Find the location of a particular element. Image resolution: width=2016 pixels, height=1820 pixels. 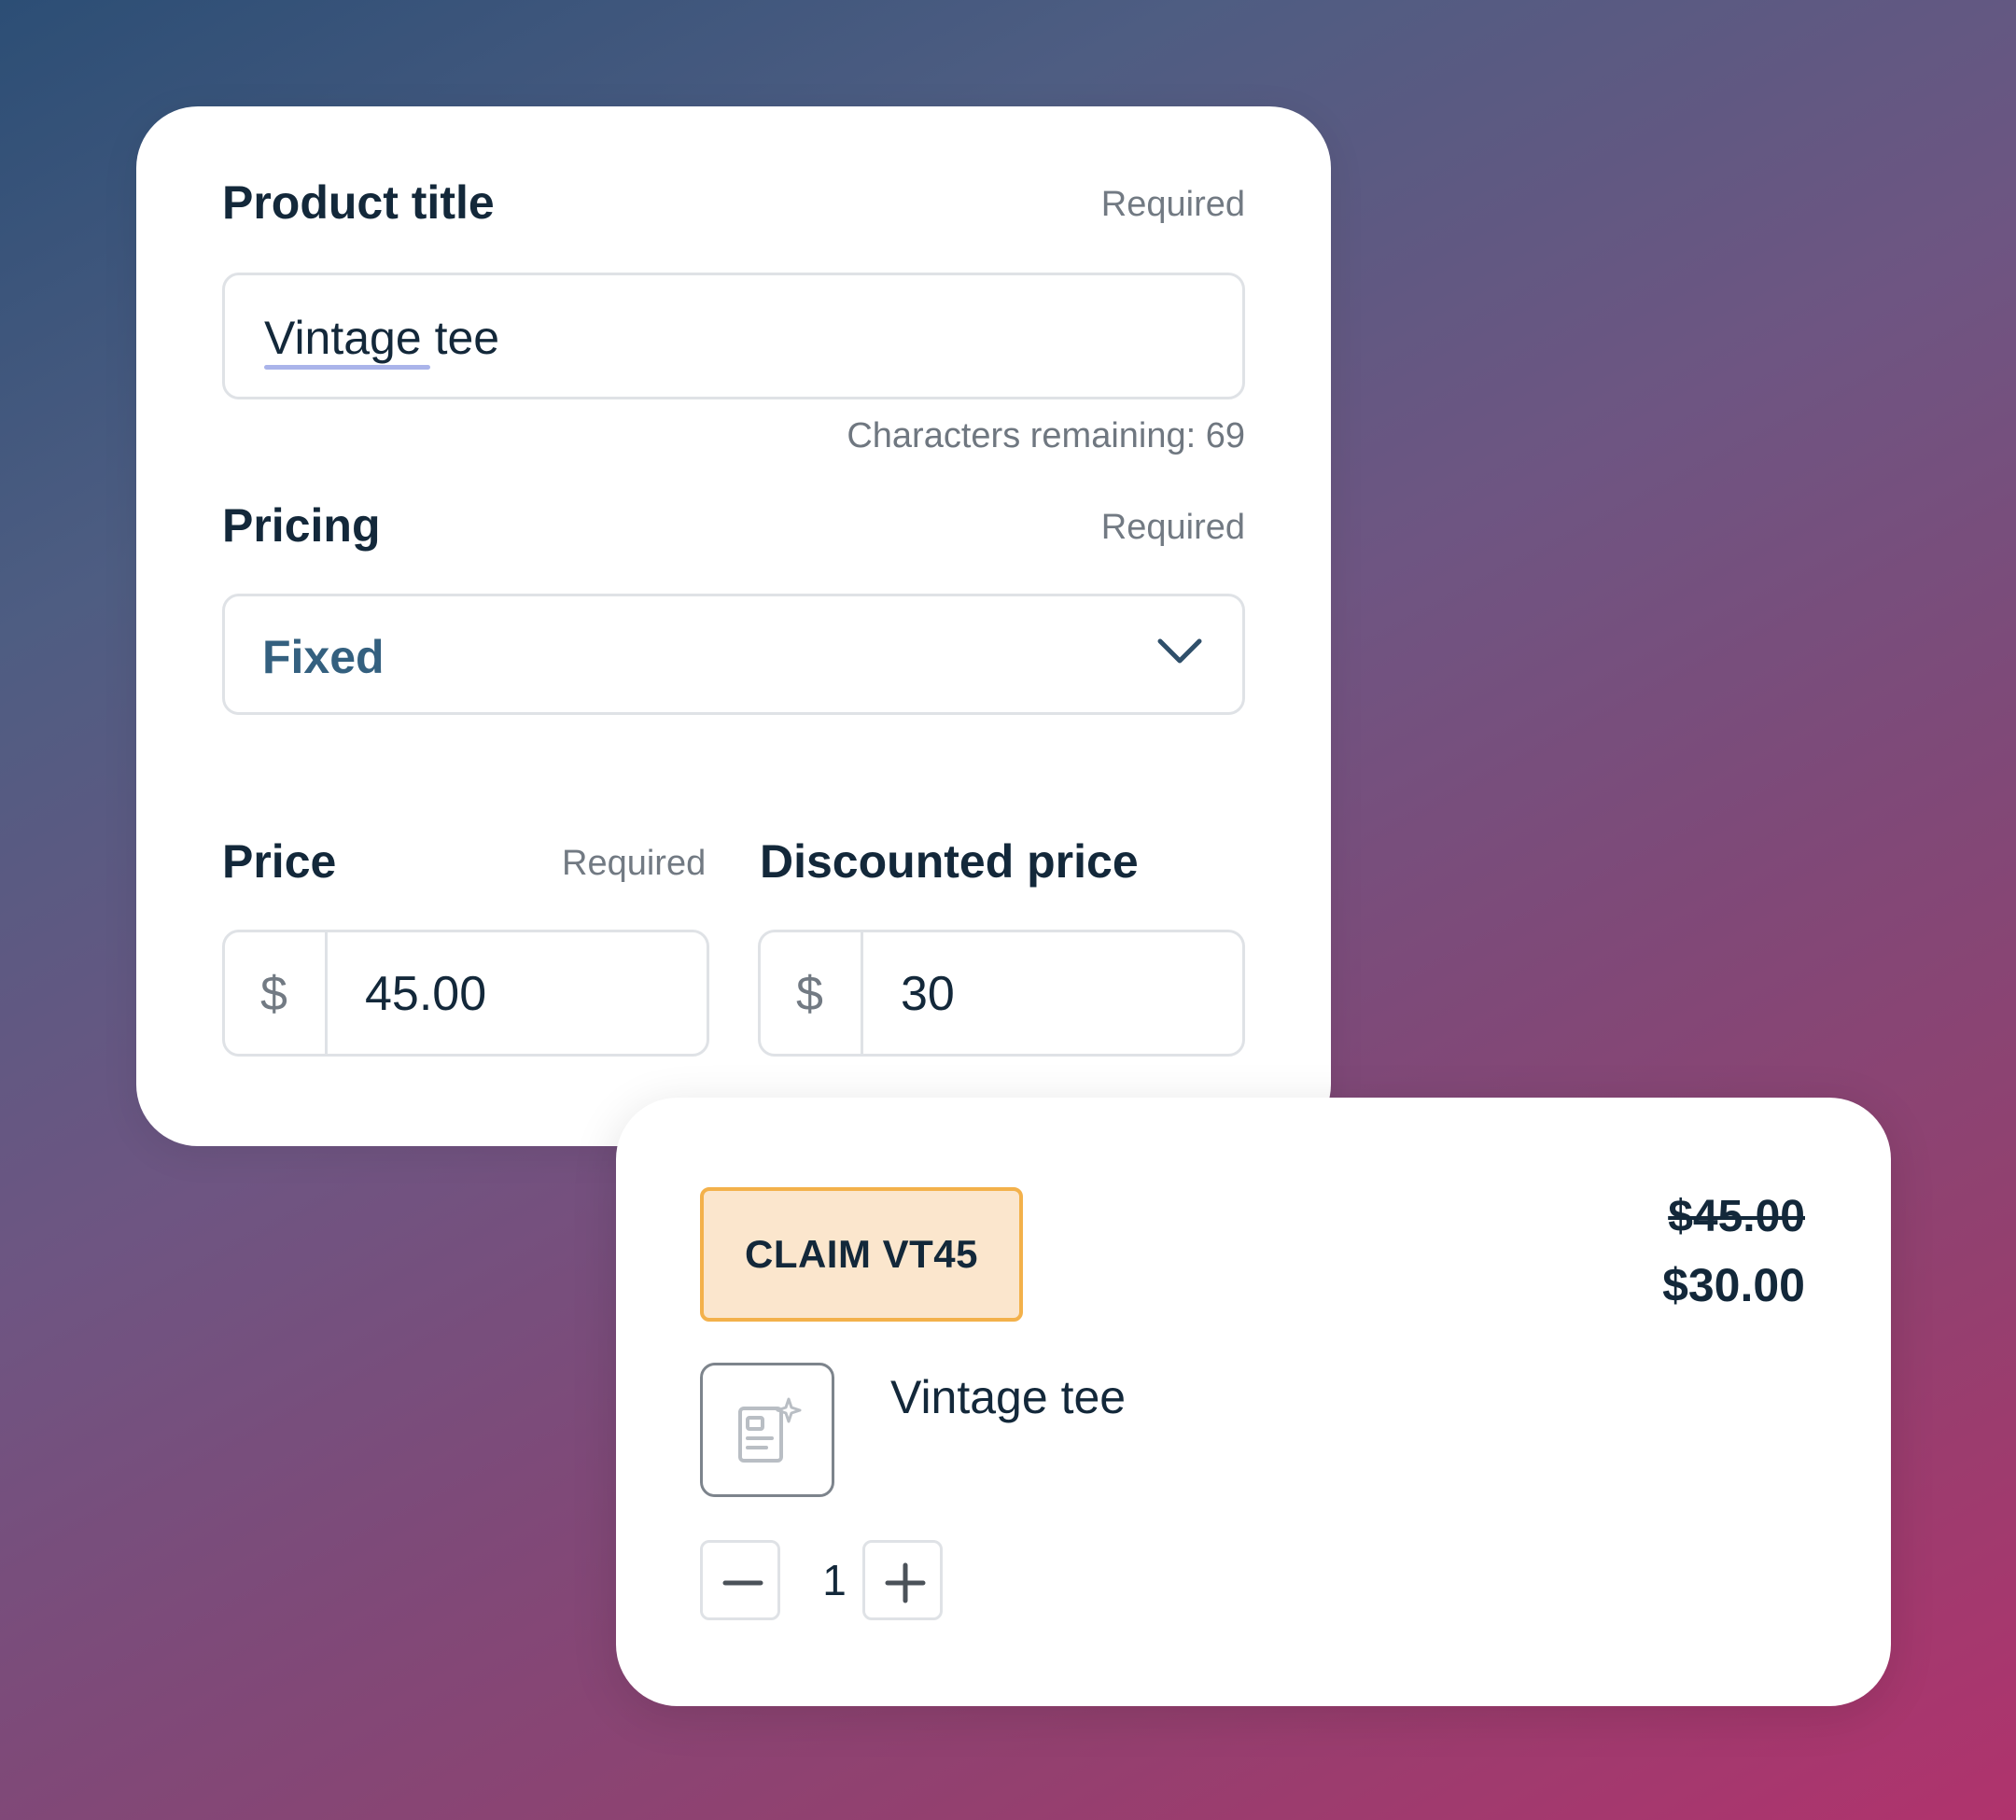

product-title-required: Required is located at coordinates (1172, 204).